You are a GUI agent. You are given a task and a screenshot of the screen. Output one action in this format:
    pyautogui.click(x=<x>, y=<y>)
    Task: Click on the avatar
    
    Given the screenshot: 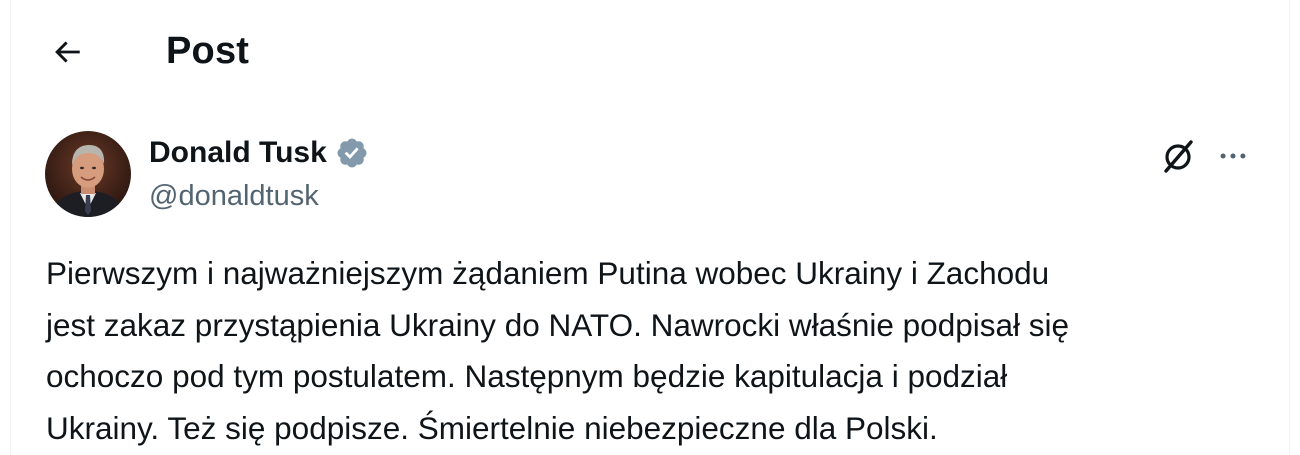 What is the action you would take?
    pyautogui.click(x=88, y=174)
    